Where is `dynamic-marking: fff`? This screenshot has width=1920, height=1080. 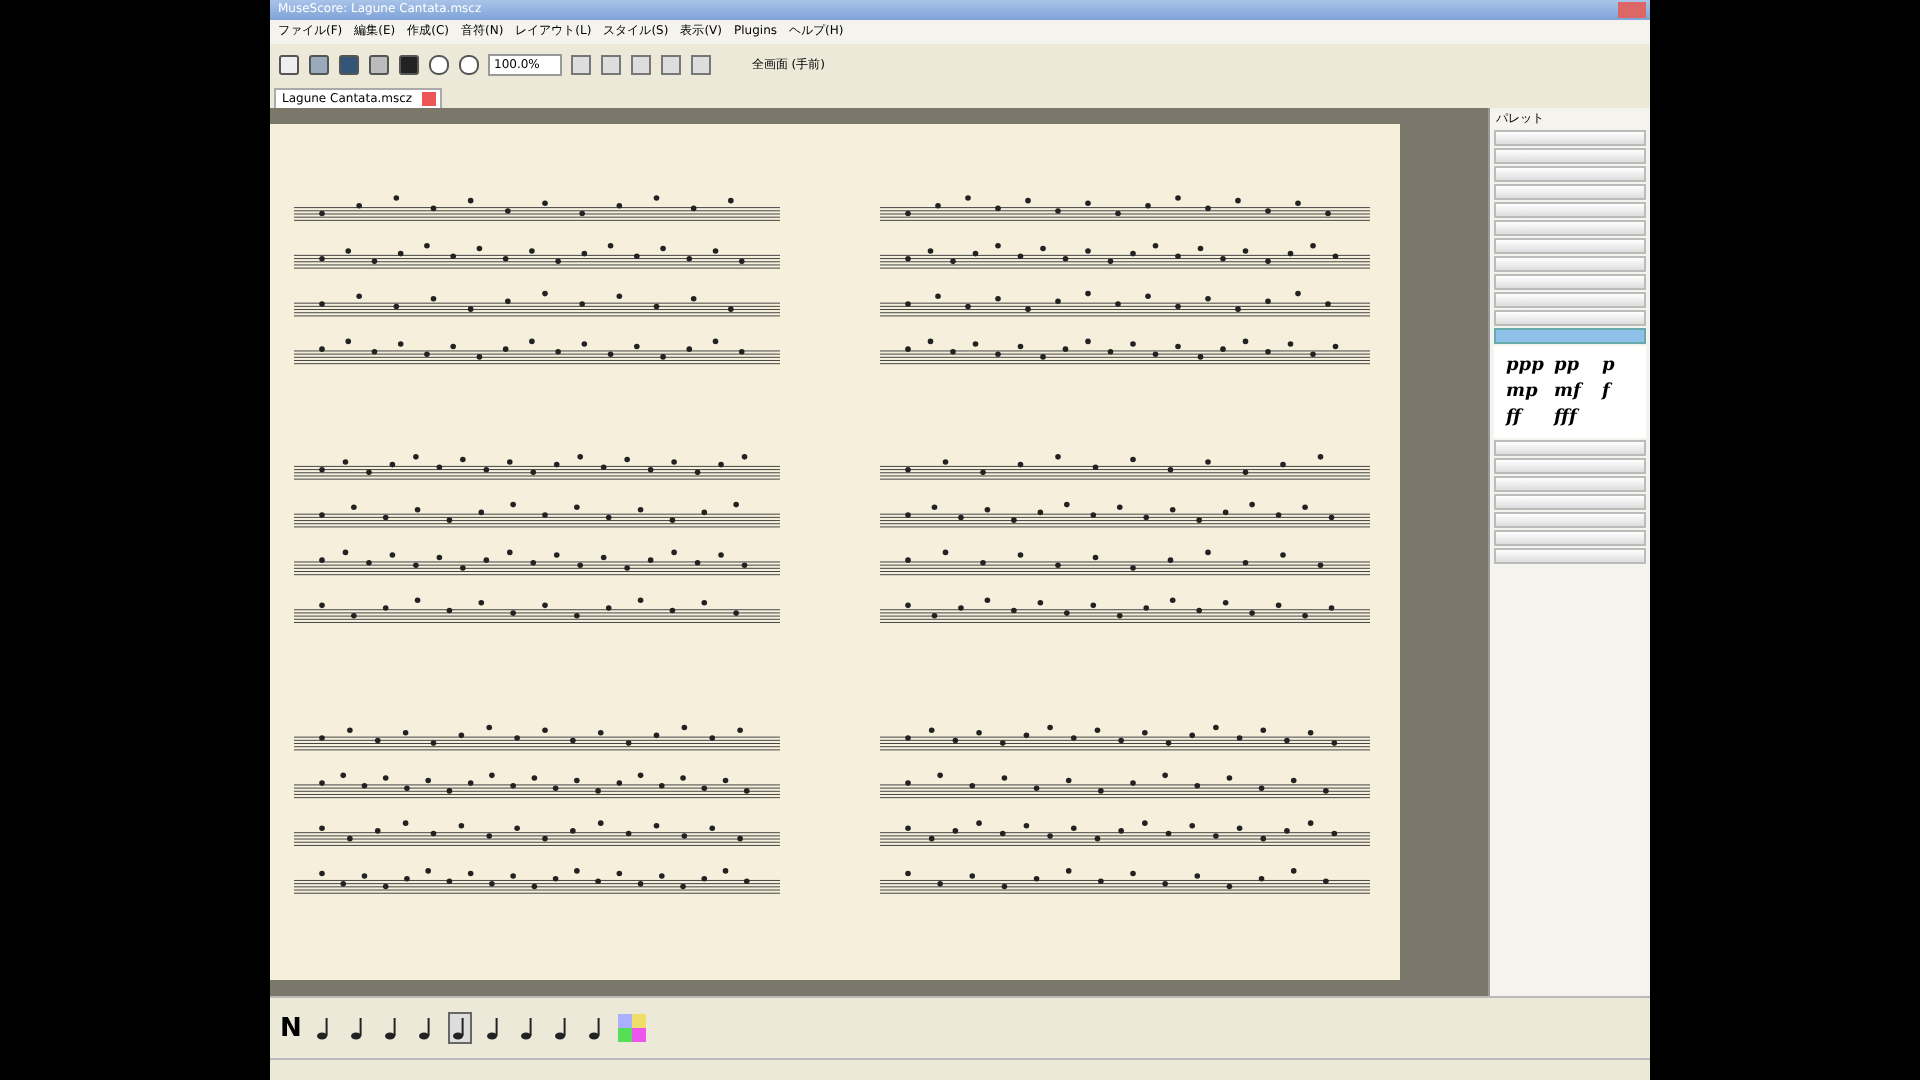
dynamic-marking: fff is located at coordinates (1574, 418).